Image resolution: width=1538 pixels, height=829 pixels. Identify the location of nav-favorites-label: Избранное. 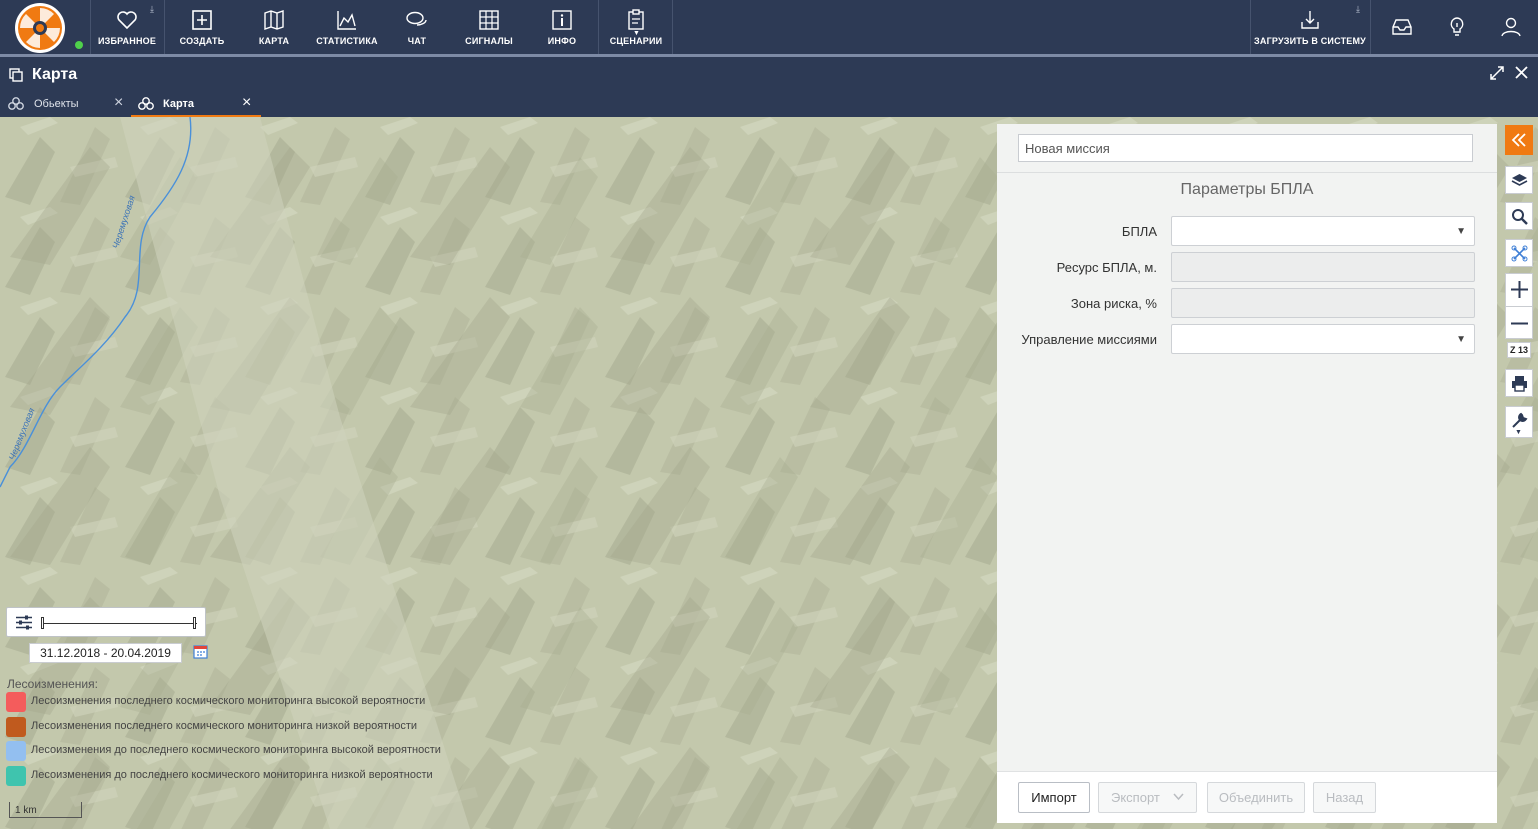
(127, 41).